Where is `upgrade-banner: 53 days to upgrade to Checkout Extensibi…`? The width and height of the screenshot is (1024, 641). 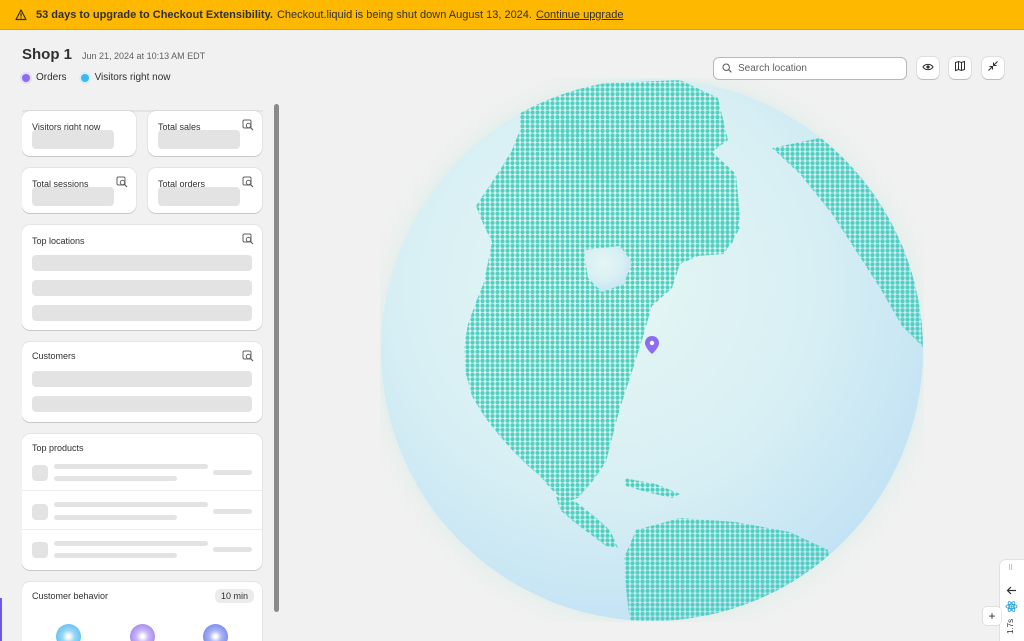 upgrade-banner: 53 days to upgrade to Checkout Extensibi… is located at coordinates (512, 15).